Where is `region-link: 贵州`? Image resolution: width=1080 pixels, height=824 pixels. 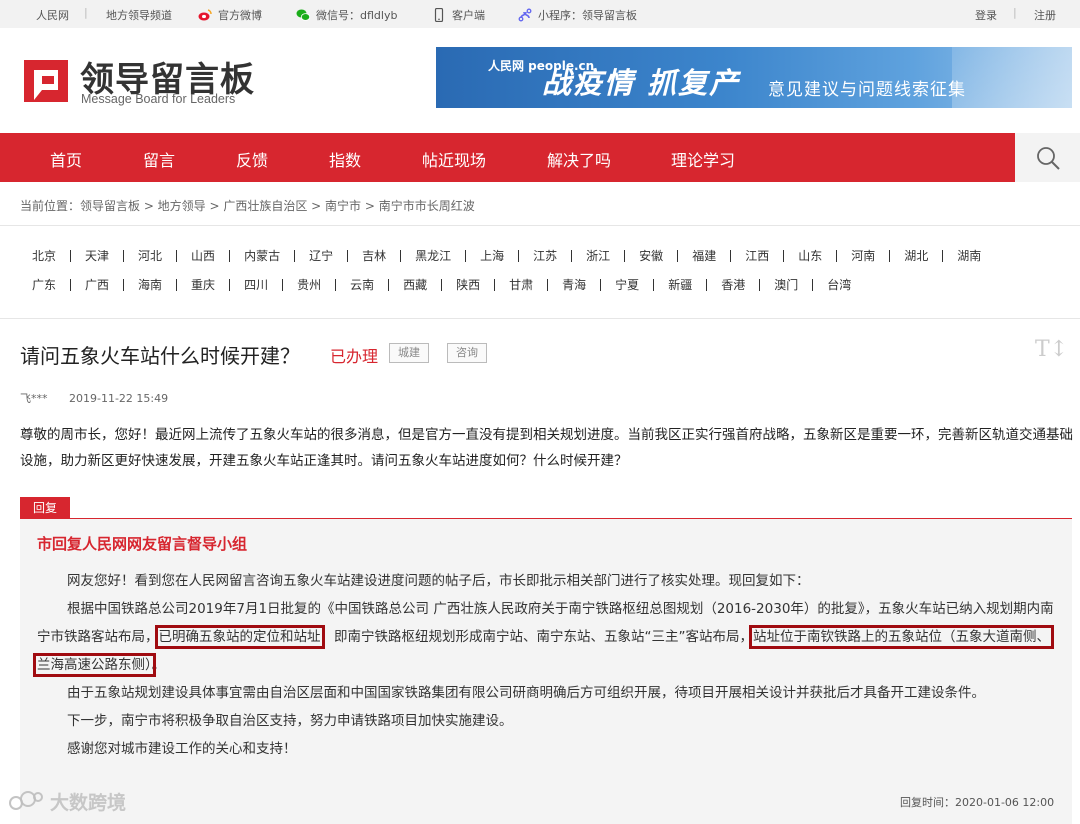
region-link: 贵州 is located at coordinates (308, 285).